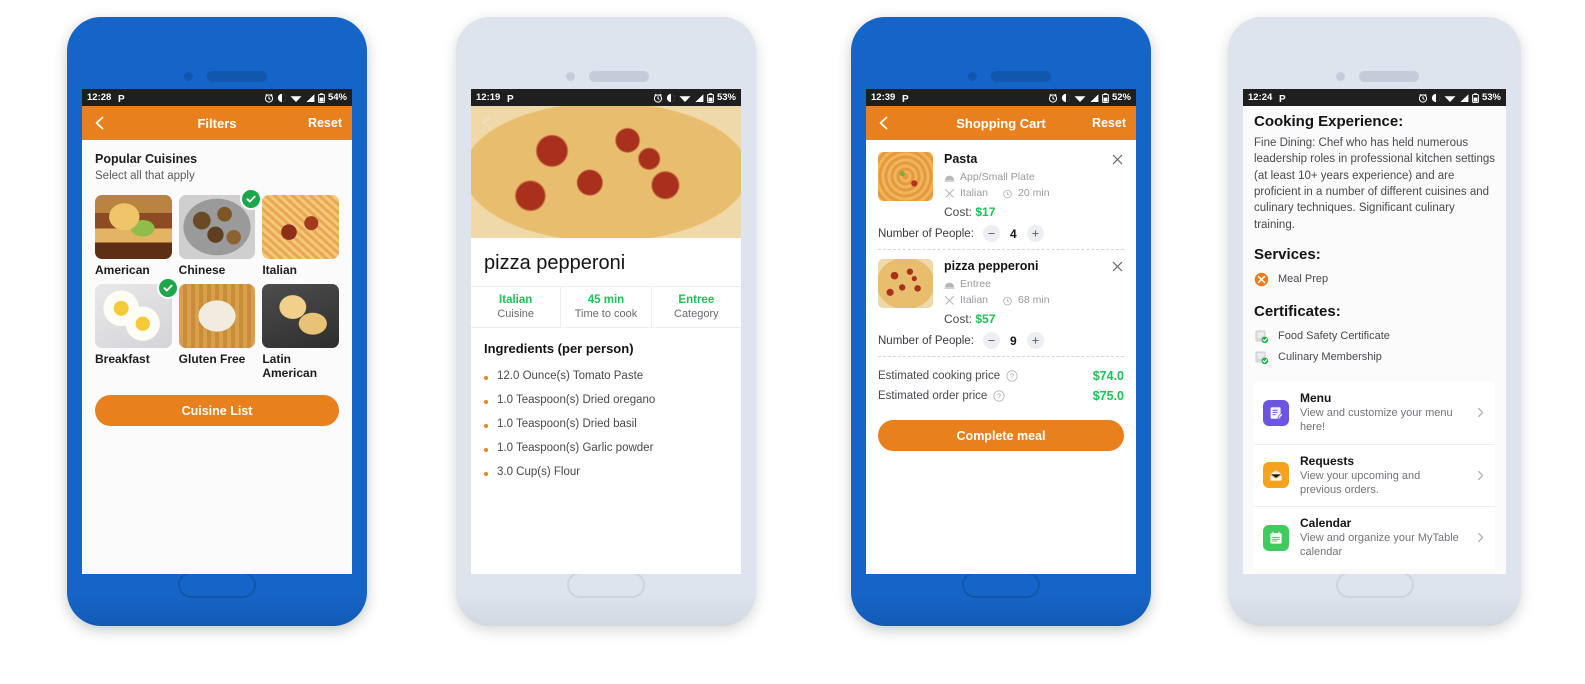 Image resolution: width=1585 pixels, height=684 pixels. I want to click on cuisine-tile-american: American, so click(133, 236).